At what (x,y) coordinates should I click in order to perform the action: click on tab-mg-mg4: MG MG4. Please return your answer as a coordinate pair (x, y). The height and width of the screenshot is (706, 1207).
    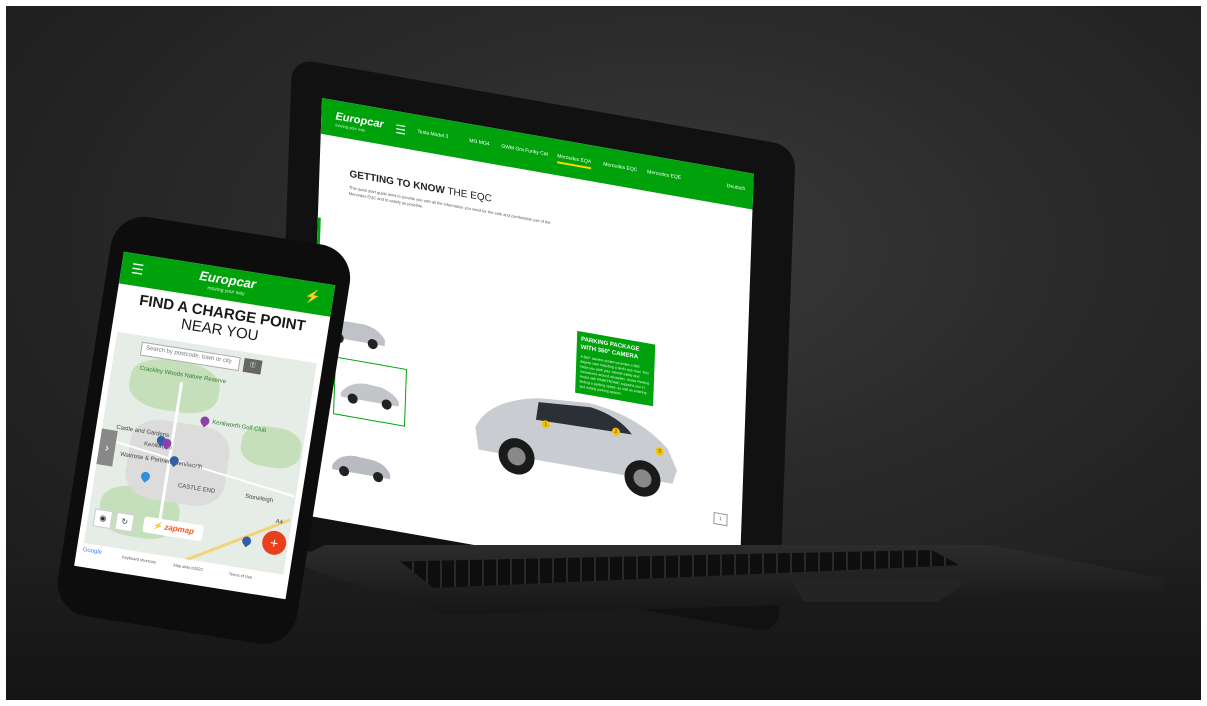
    Looking at the image, I should click on (479, 143).